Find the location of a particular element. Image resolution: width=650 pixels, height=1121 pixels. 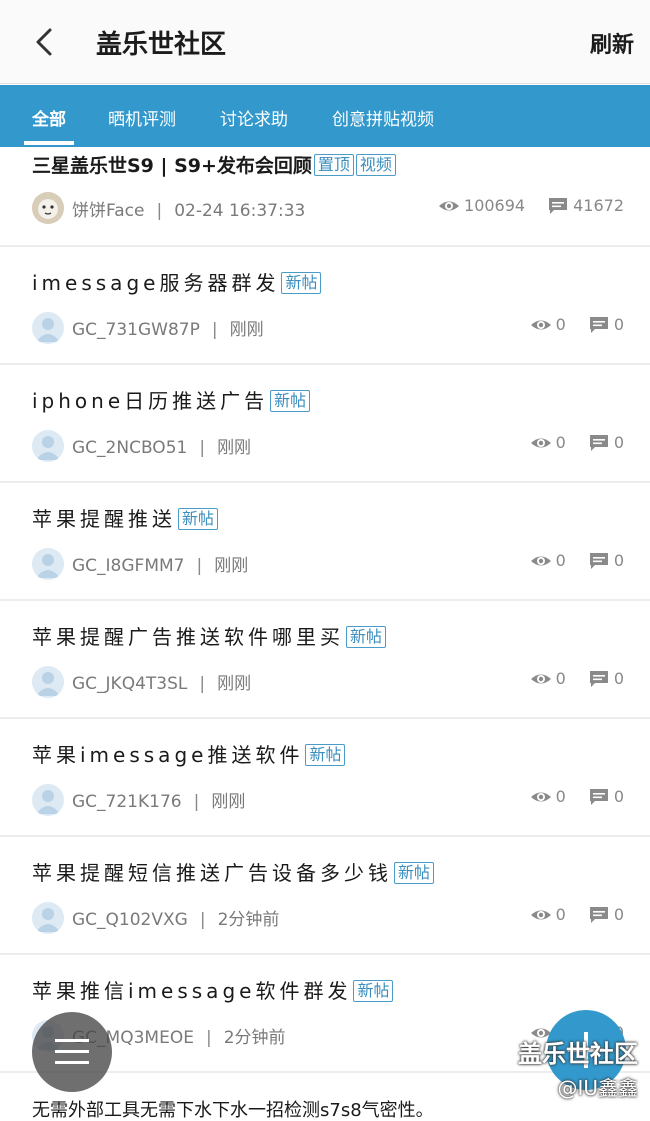

post-meta: GC_731GW87P | 刚刚 is located at coordinates (168, 327).